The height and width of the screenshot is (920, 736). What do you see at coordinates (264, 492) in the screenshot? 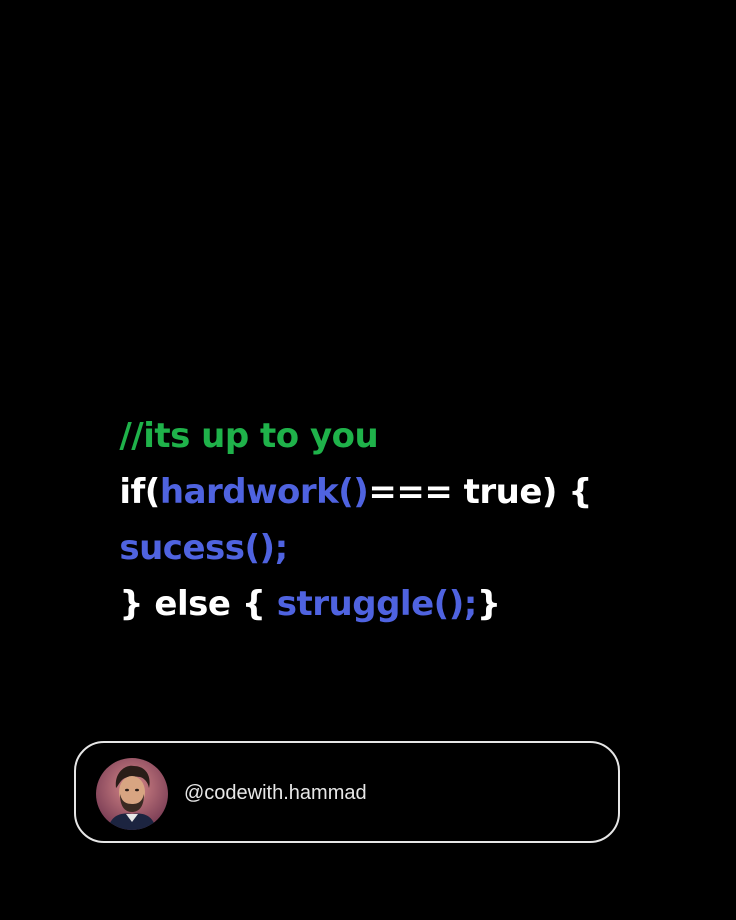
I see `hardwork-call: hardwork()` at bounding box center [264, 492].